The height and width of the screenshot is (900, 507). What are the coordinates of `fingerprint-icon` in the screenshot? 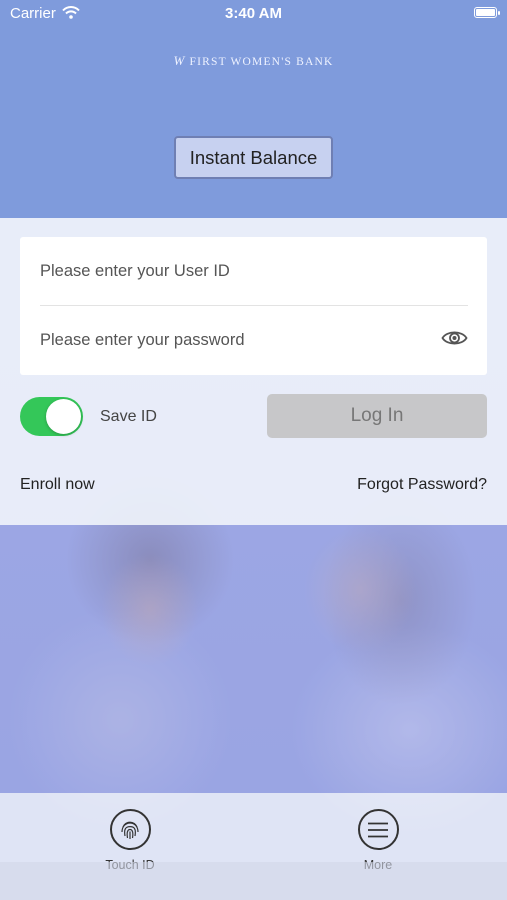 It's located at (130, 829).